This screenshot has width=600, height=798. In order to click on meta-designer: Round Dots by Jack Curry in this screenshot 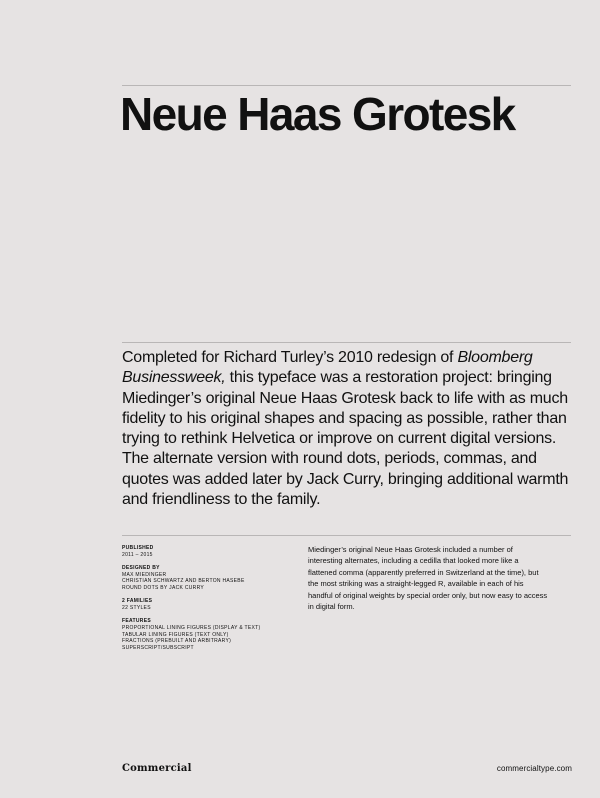, I will do `click(163, 587)`.